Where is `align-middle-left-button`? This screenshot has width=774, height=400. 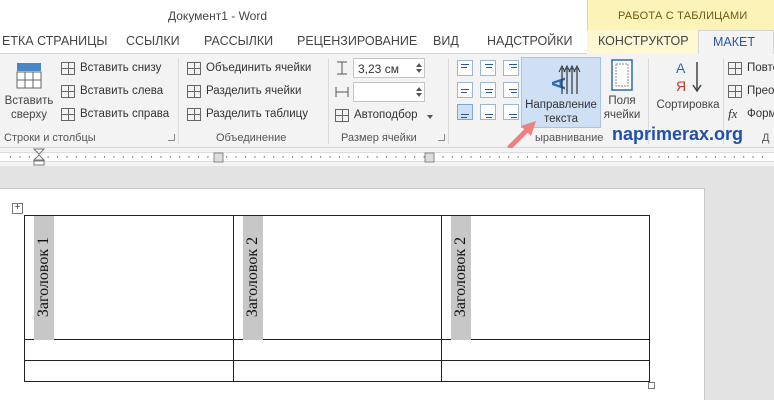
align-middle-left-button is located at coordinates (465, 90).